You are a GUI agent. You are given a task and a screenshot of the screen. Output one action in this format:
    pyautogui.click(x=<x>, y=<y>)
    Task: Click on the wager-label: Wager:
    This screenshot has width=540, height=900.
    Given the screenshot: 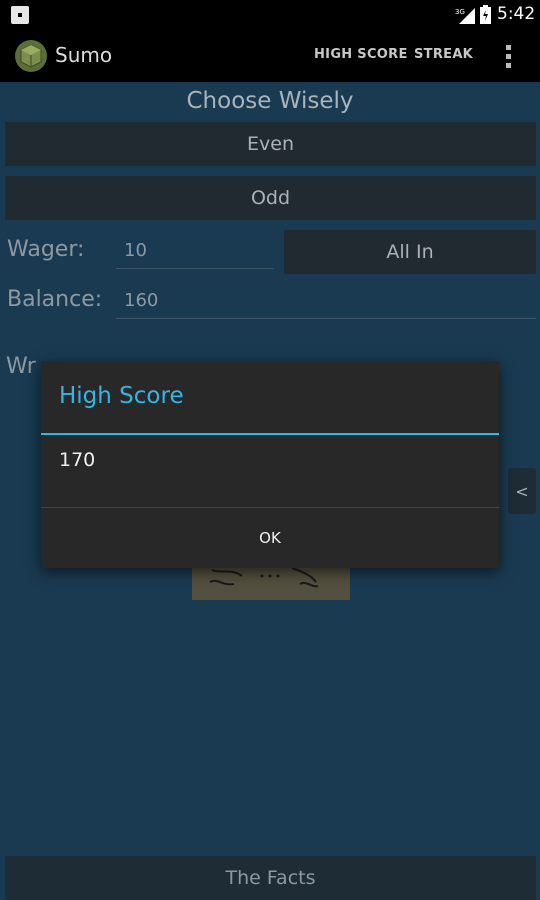 What is the action you would take?
    pyautogui.click(x=46, y=249)
    